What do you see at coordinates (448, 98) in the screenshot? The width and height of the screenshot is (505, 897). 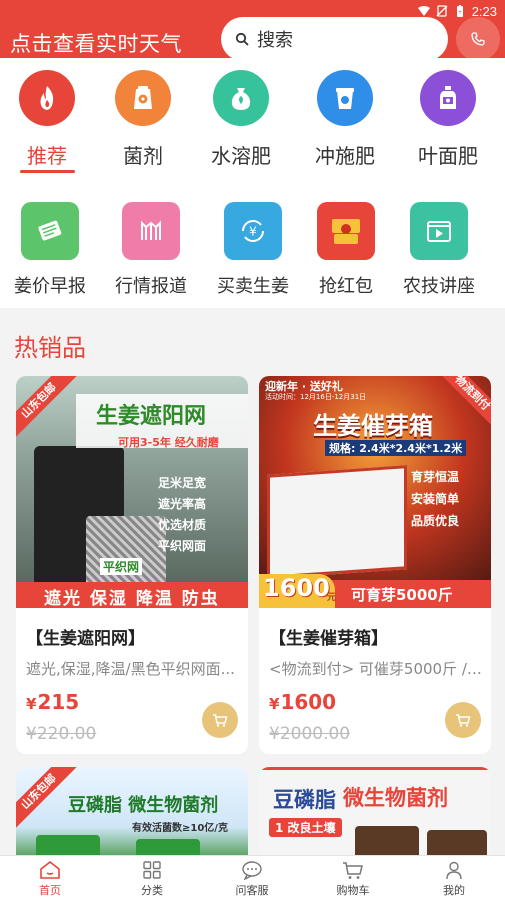 I see `bottle-icon` at bounding box center [448, 98].